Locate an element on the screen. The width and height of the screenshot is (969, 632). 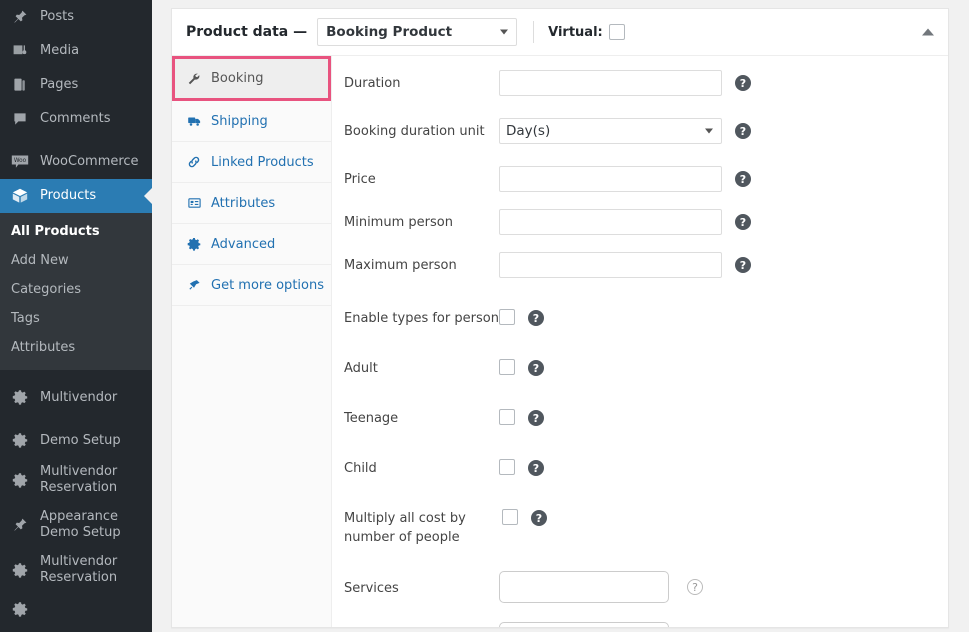
sidebar-item-label: Posts is located at coordinates (57, 17).